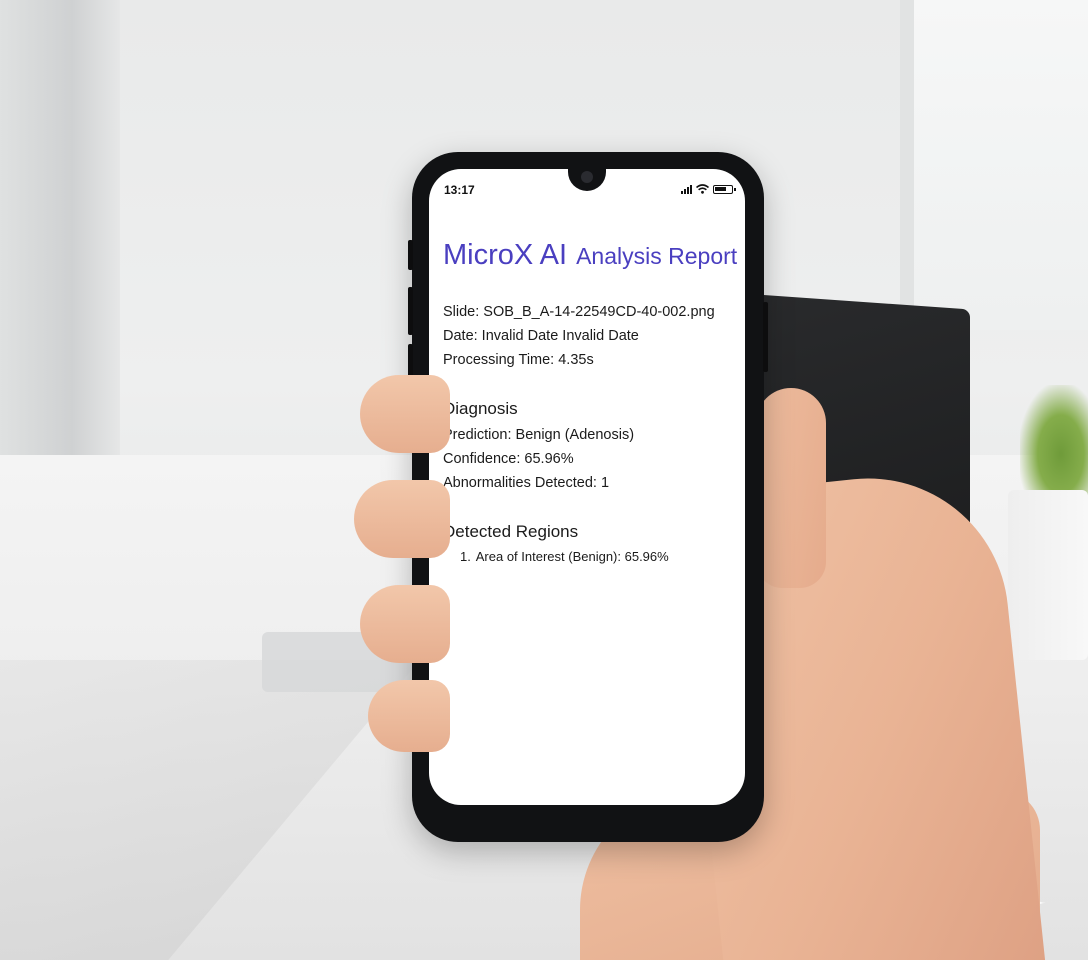 This screenshot has height=960, width=1088. Describe the element at coordinates (526, 483) in the screenshot. I see `diagnosis-abnormalities: Abnormalities Detected: 1` at that location.